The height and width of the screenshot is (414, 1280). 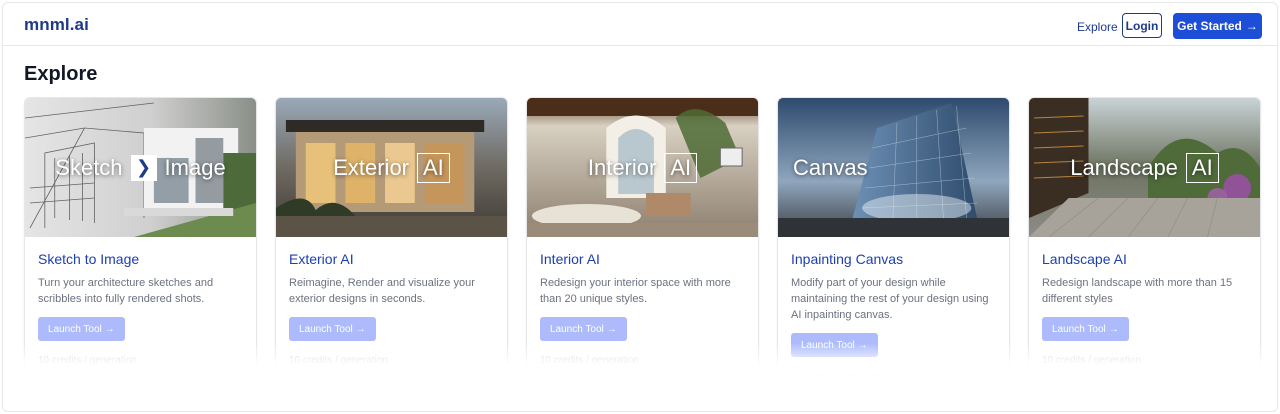 I want to click on card-title: Exterior AI, so click(x=391, y=259).